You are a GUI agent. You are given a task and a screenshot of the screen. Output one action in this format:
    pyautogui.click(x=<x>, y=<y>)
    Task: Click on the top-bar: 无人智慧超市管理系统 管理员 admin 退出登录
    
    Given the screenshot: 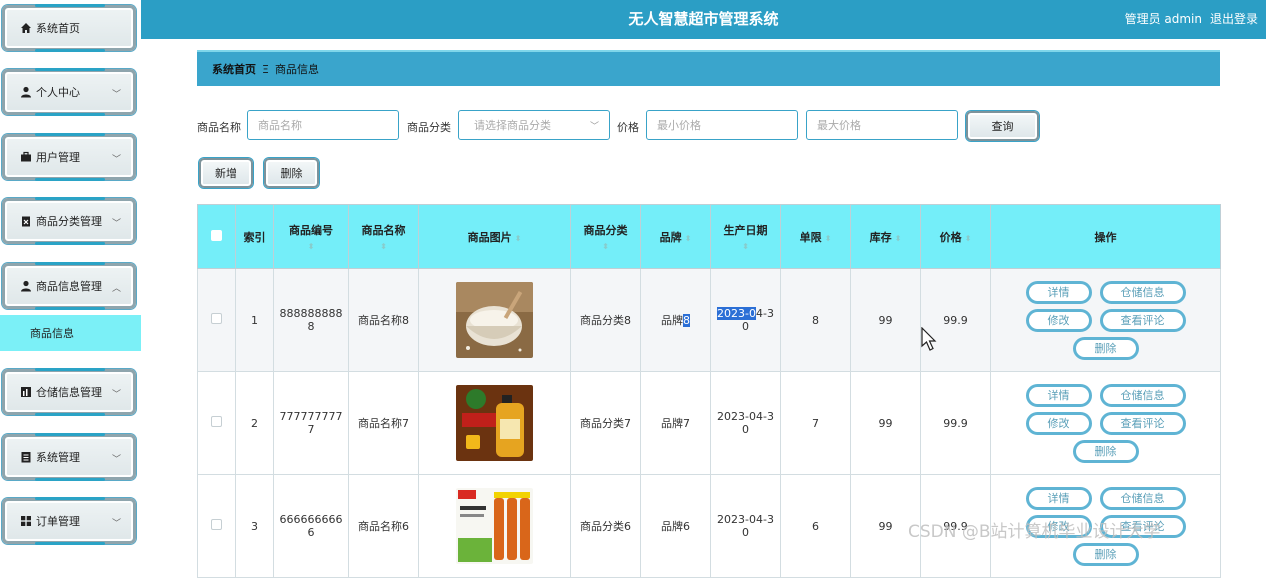 What is the action you would take?
    pyautogui.click(x=703, y=19)
    